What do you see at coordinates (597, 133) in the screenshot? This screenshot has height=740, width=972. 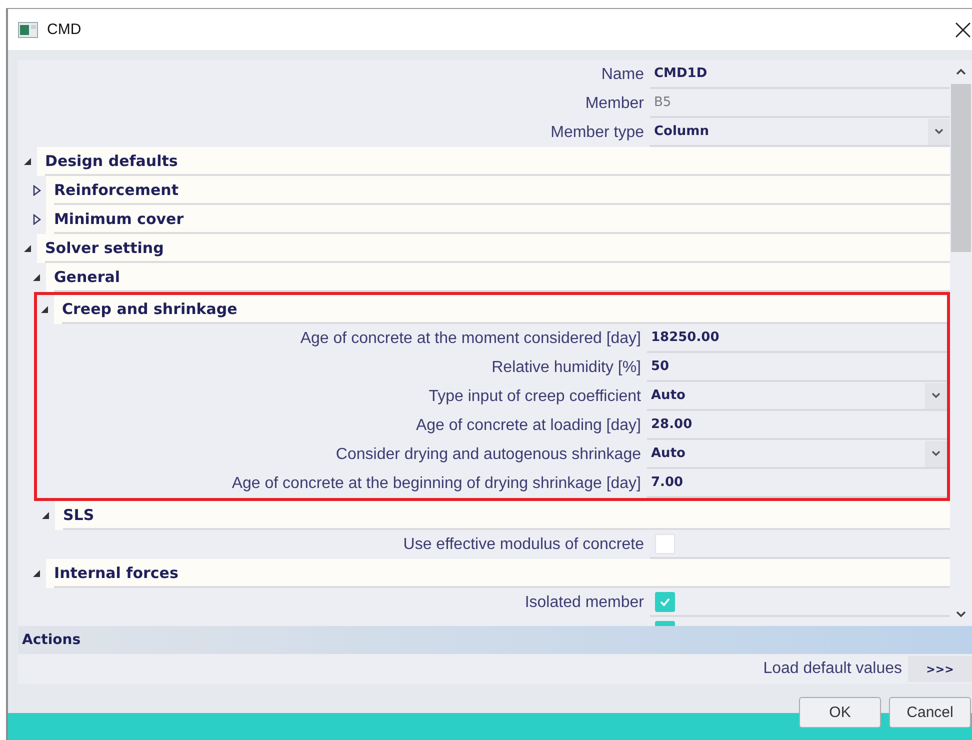 I see `property-label: Member type` at bounding box center [597, 133].